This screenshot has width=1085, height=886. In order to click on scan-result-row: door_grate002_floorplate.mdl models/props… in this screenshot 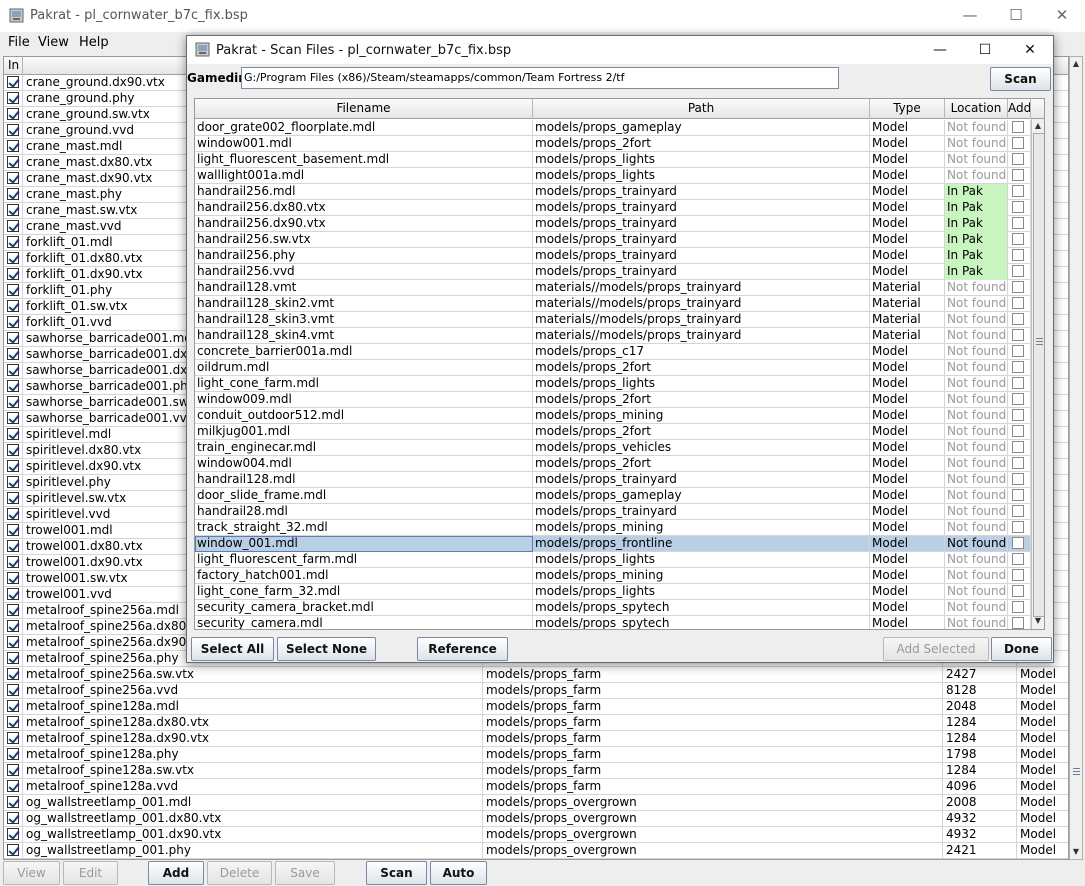, I will do `click(613, 128)`.